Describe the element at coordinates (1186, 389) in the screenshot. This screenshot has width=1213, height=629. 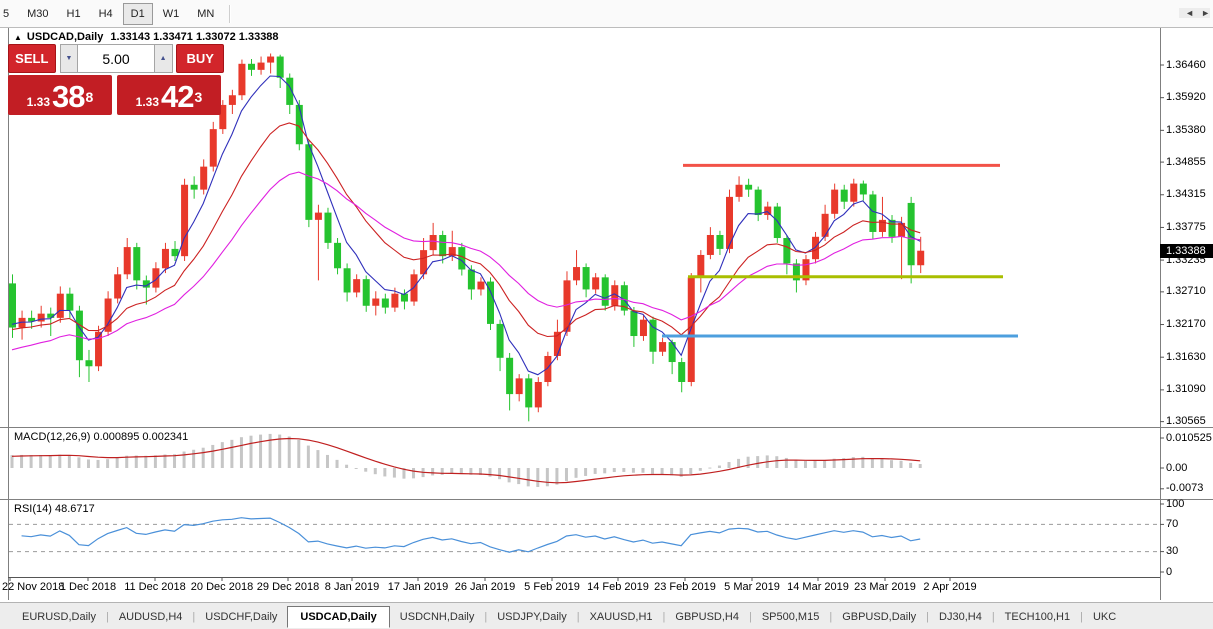
I see `price-axis-label: 1.31090` at that location.